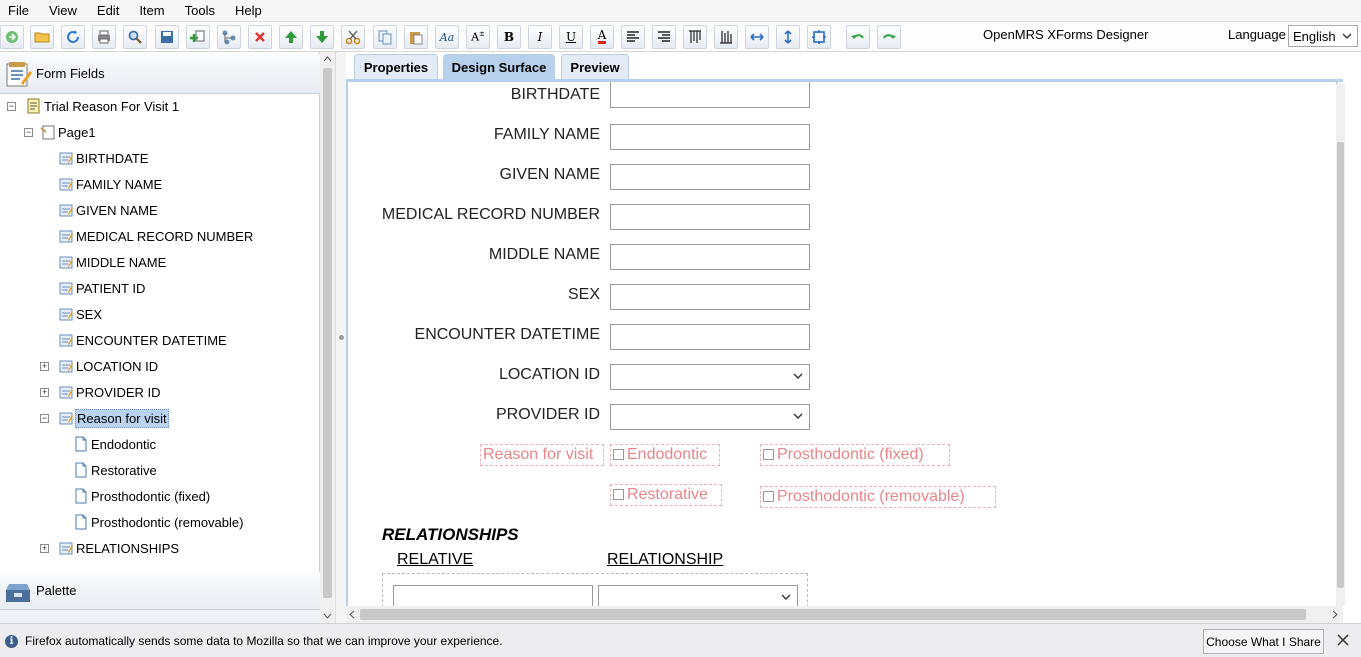  What do you see at coordinates (633, 37) in the screenshot?
I see `align-left-button` at bounding box center [633, 37].